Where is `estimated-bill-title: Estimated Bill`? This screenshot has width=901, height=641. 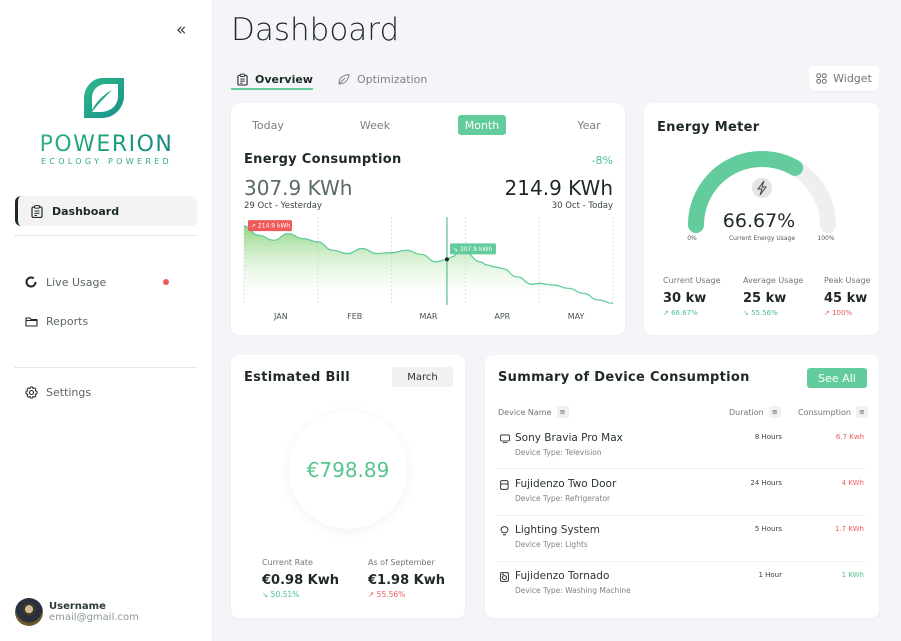
estimated-bill-title: Estimated Bill is located at coordinates (297, 377).